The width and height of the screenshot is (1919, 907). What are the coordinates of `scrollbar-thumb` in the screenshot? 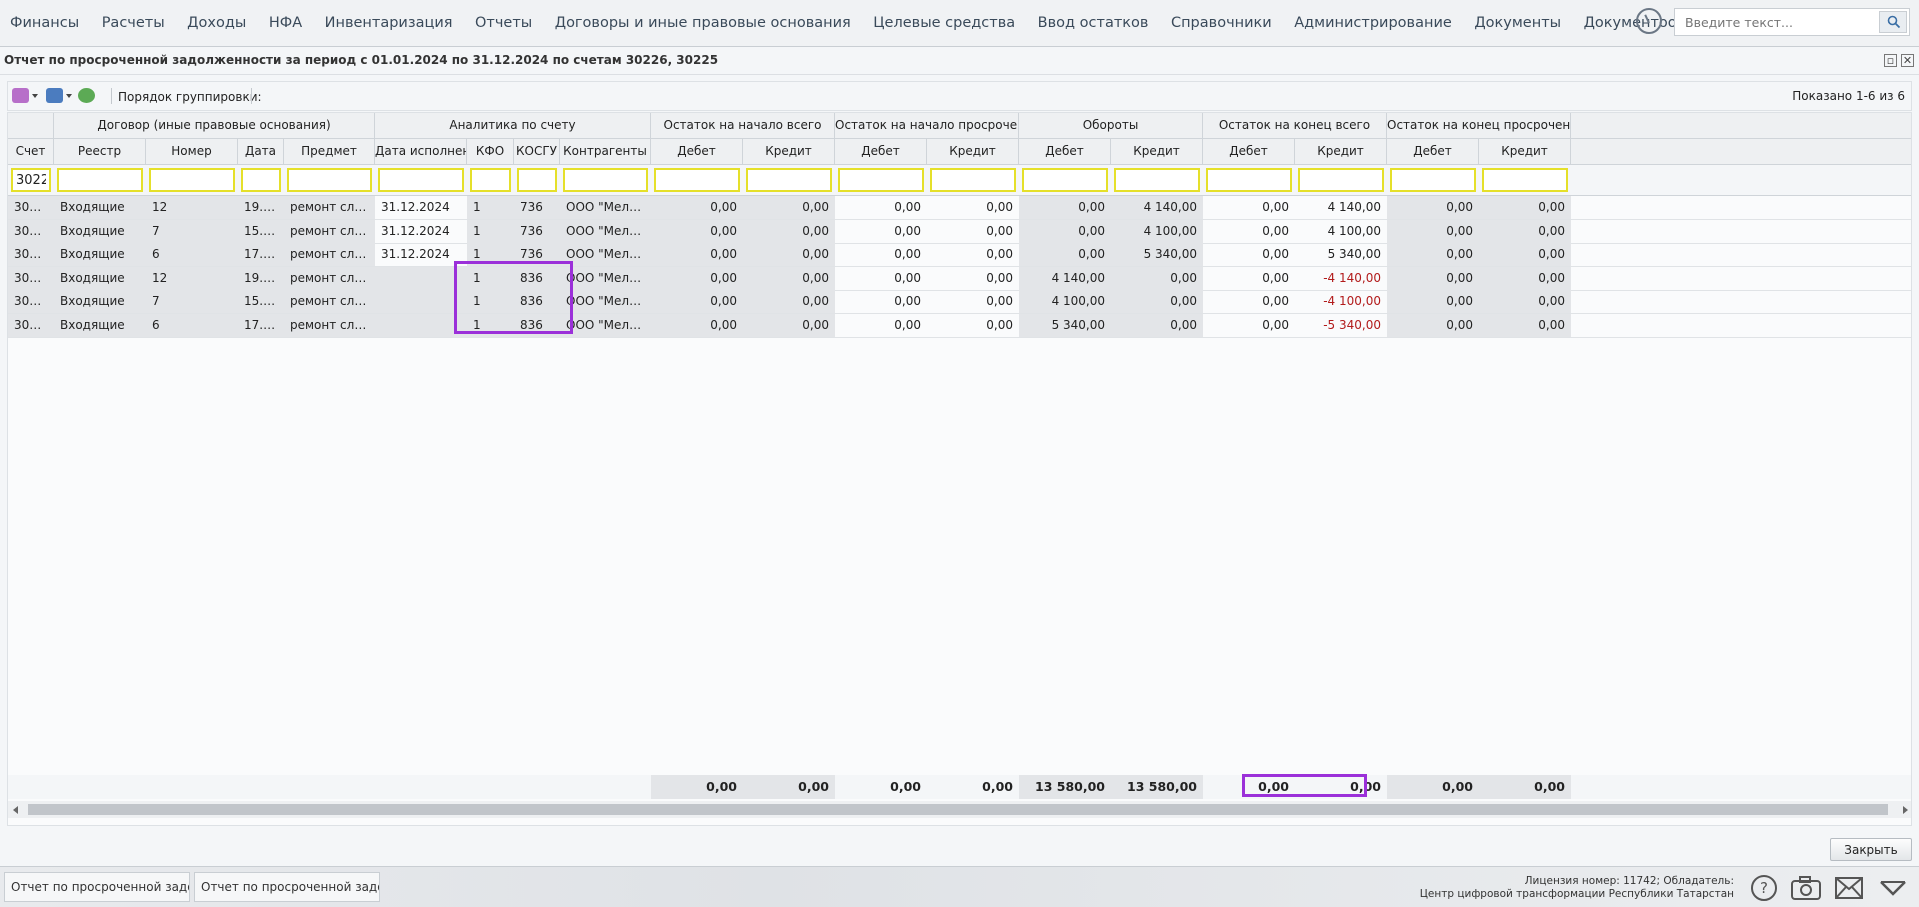 It's located at (958, 809).